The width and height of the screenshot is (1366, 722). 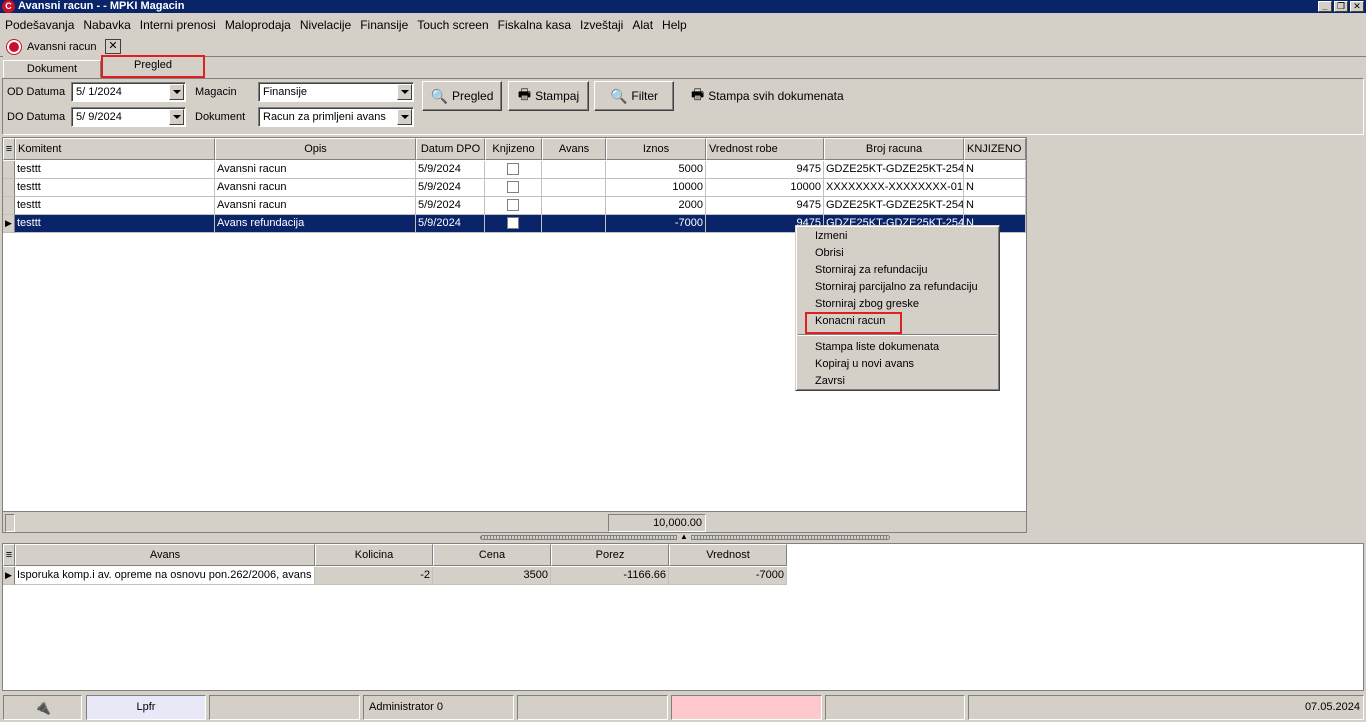 I want to click on ctx-kopiraj-avans: Kopiraj u novi avans, so click(x=897, y=364).